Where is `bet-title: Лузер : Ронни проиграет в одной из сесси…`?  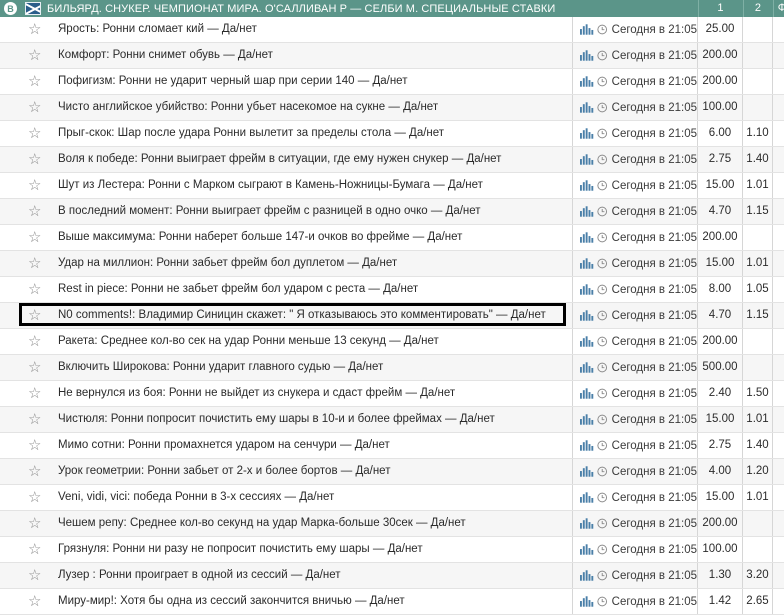 bet-title: Лузер : Ронни проиграет в одной из сесси… is located at coordinates (199, 575).